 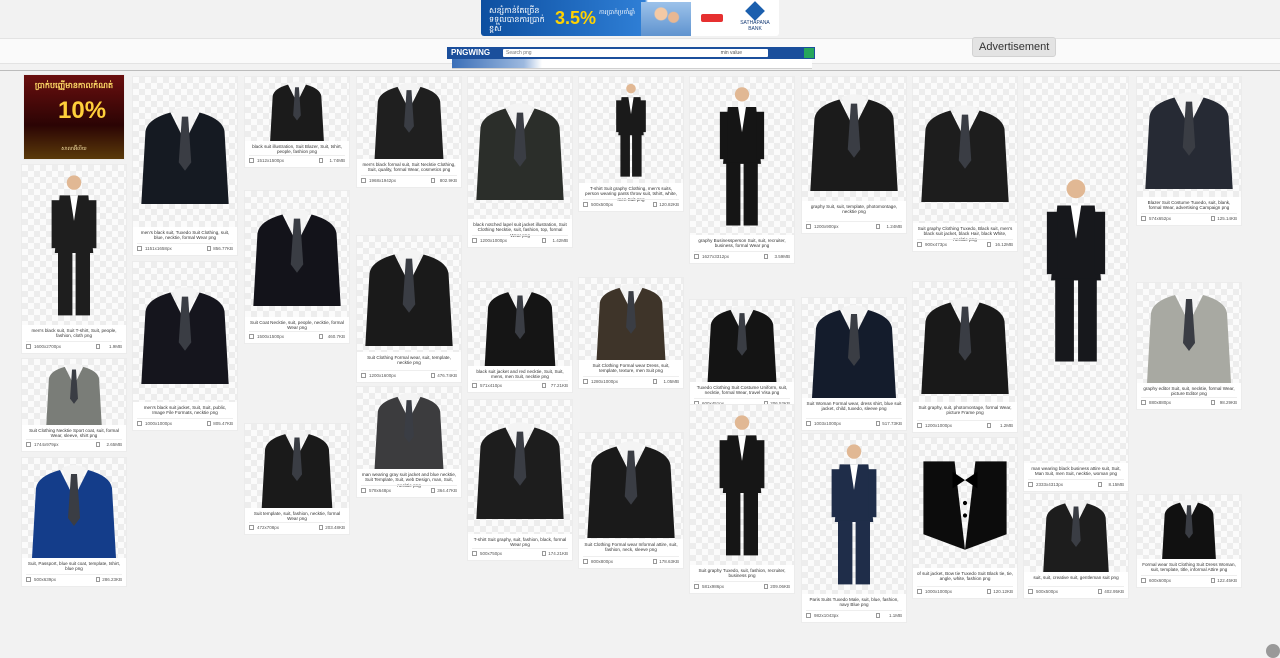 I want to click on search-button, so click(x=809, y=53).